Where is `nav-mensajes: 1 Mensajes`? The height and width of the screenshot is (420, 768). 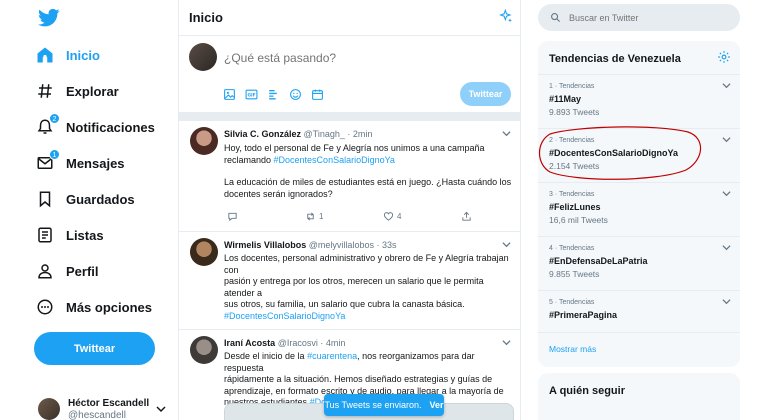 nav-mensajes: 1 Mensajes is located at coordinates (79, 163).